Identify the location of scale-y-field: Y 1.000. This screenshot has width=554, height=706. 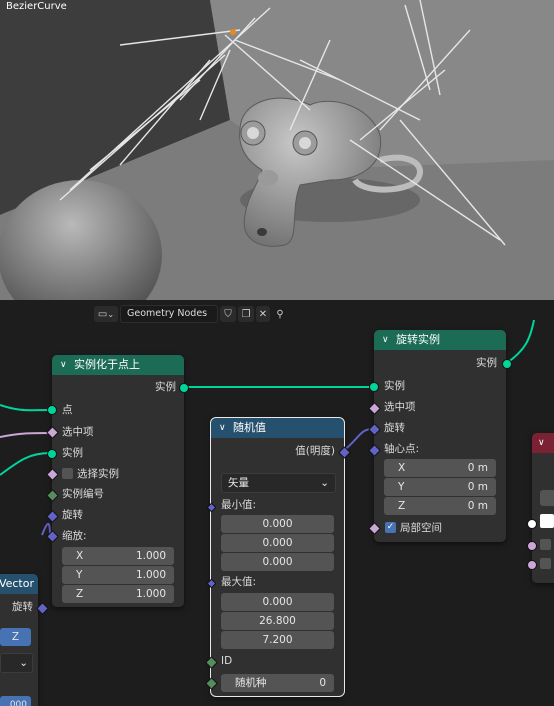
(118, 575).